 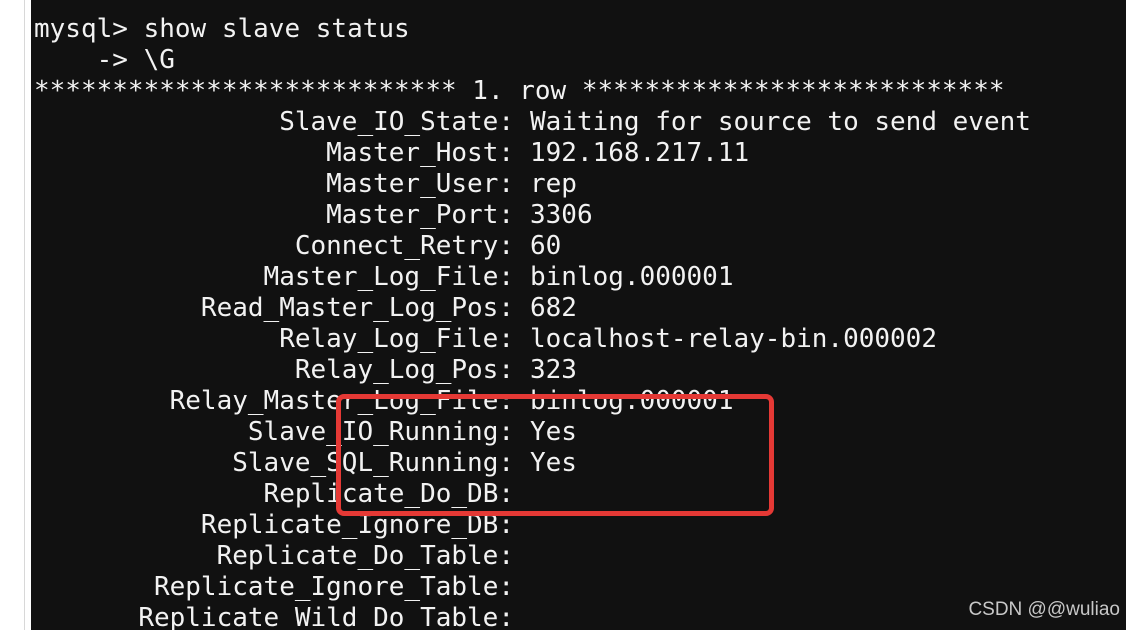 I want to click on status-field-row: Replicate_Do_Table:, so click(x=578, y=556).